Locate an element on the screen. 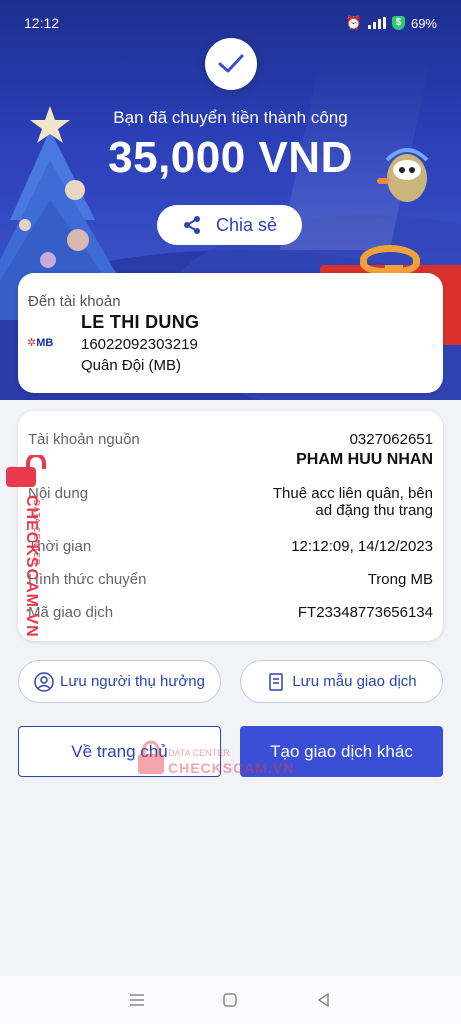 This screenshot has height=1024, width=461. home-square-icon is located at coordinates (230, 1000).